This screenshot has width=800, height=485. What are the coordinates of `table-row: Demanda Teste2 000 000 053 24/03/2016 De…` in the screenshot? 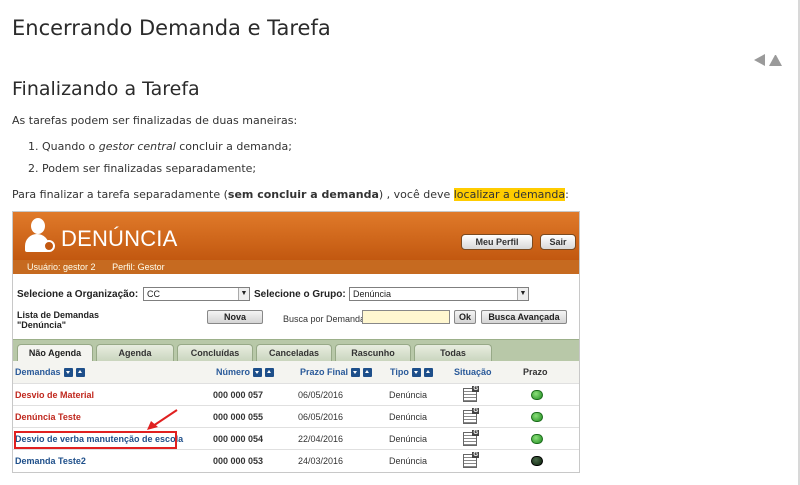 It's located at (296, 460).